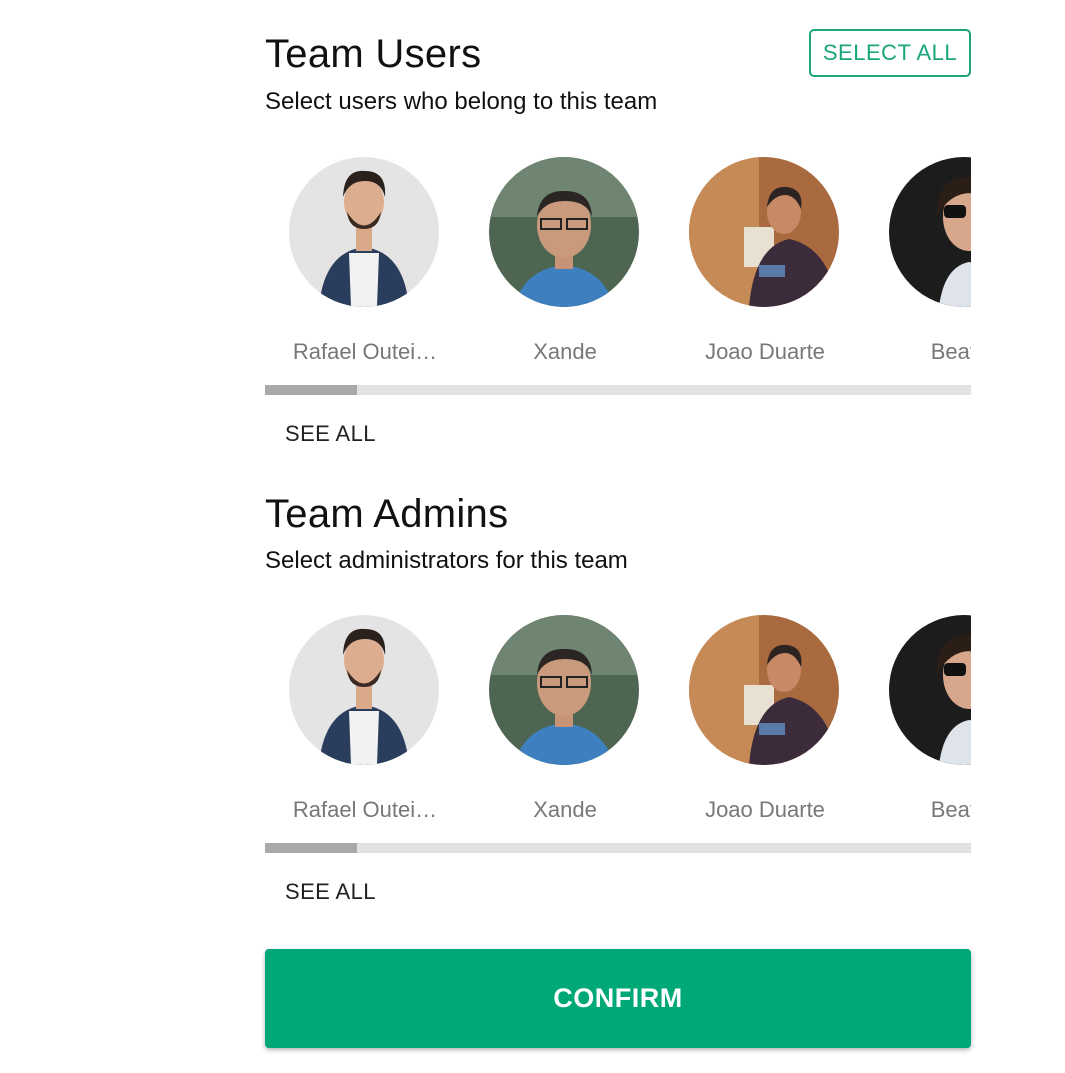  What do you see at coordinates (320, 892) in the screenshot?
I see `team-admins-see-all-button: SEE ALL` at bounding box center [320, 892].